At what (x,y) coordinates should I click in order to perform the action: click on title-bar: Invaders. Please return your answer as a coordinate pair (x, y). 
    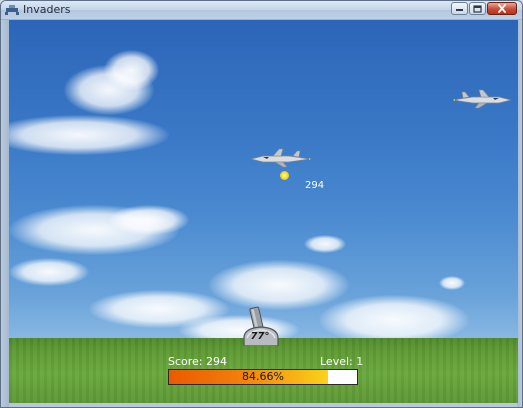
    Looking at the image, I should click on (261, 10).